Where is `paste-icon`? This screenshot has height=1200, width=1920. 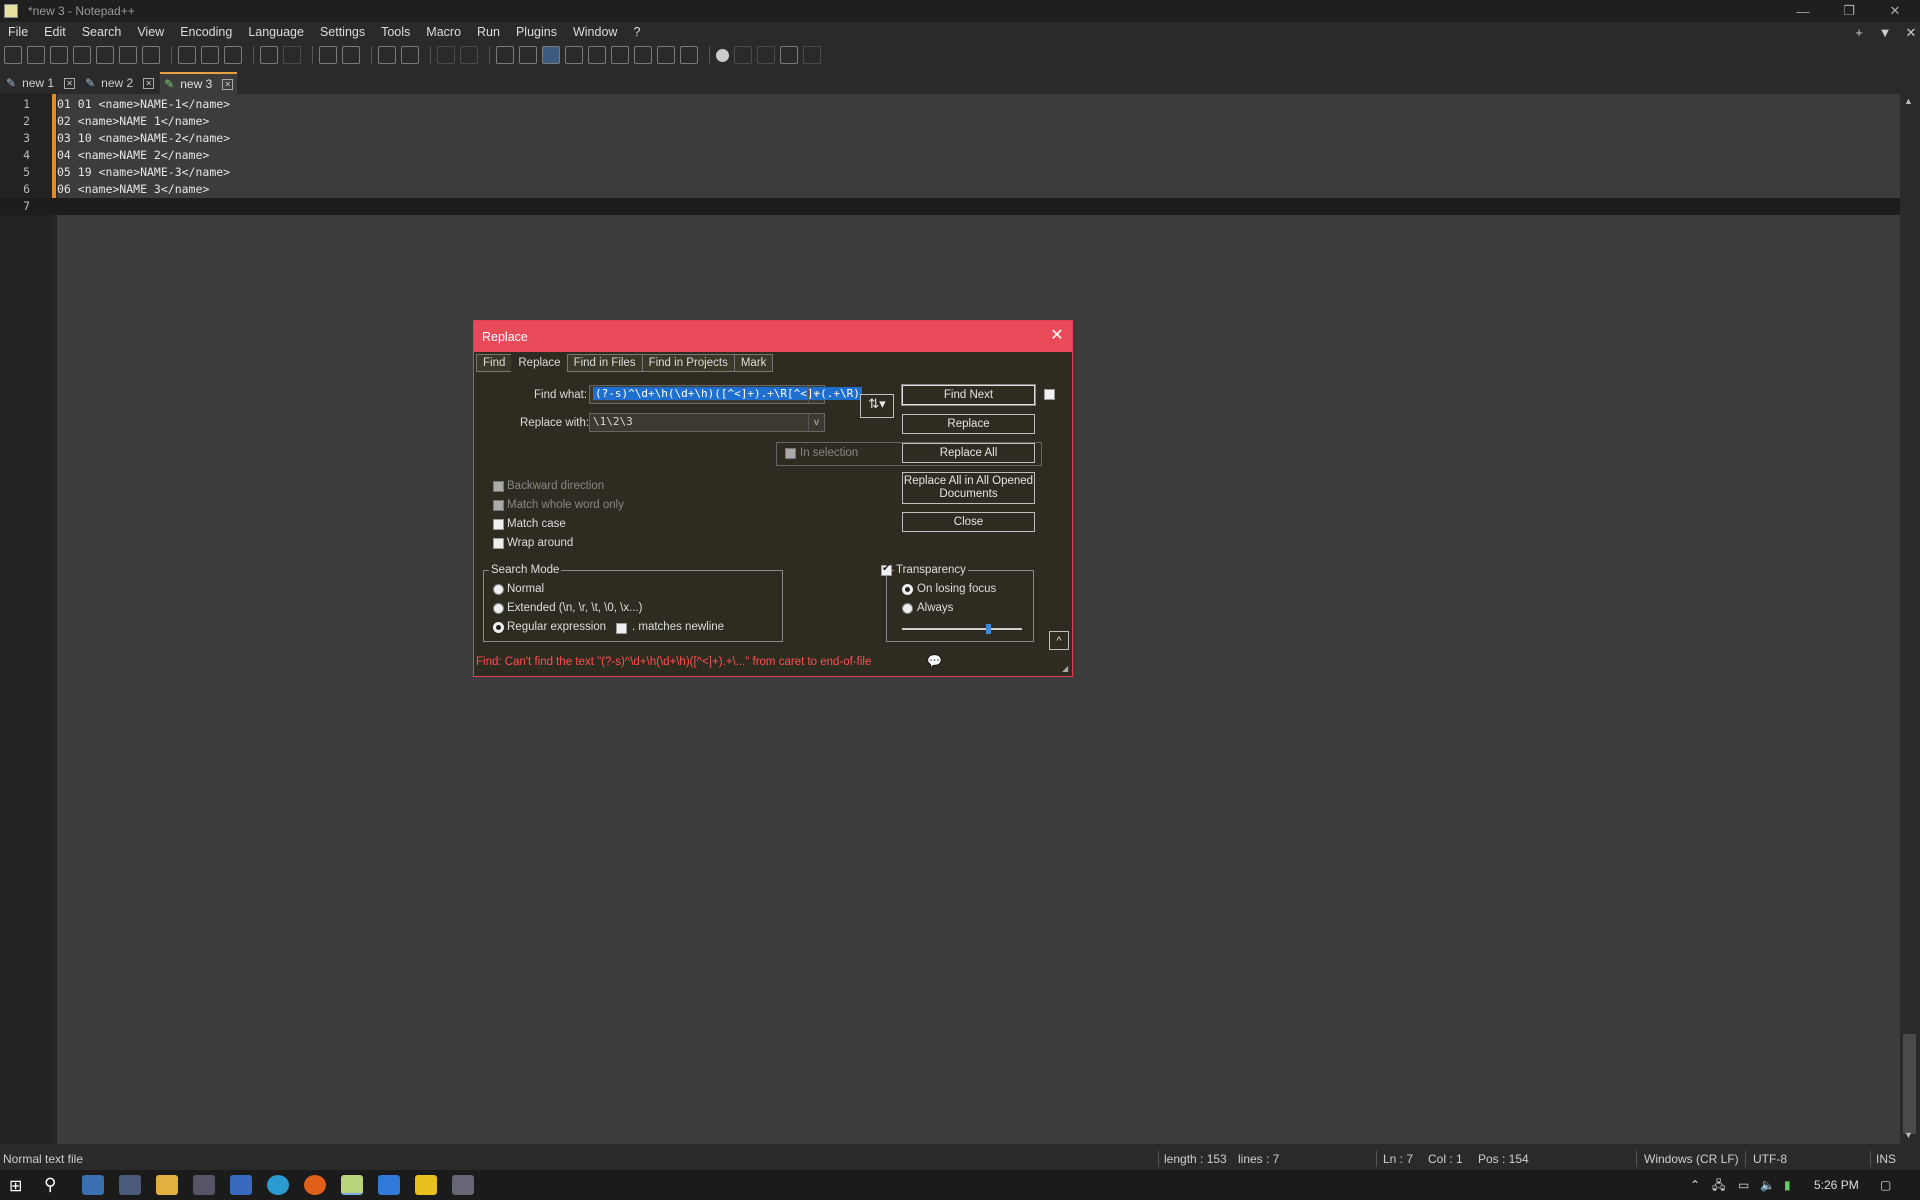
paste-icon is located at coordinates (233, 55).